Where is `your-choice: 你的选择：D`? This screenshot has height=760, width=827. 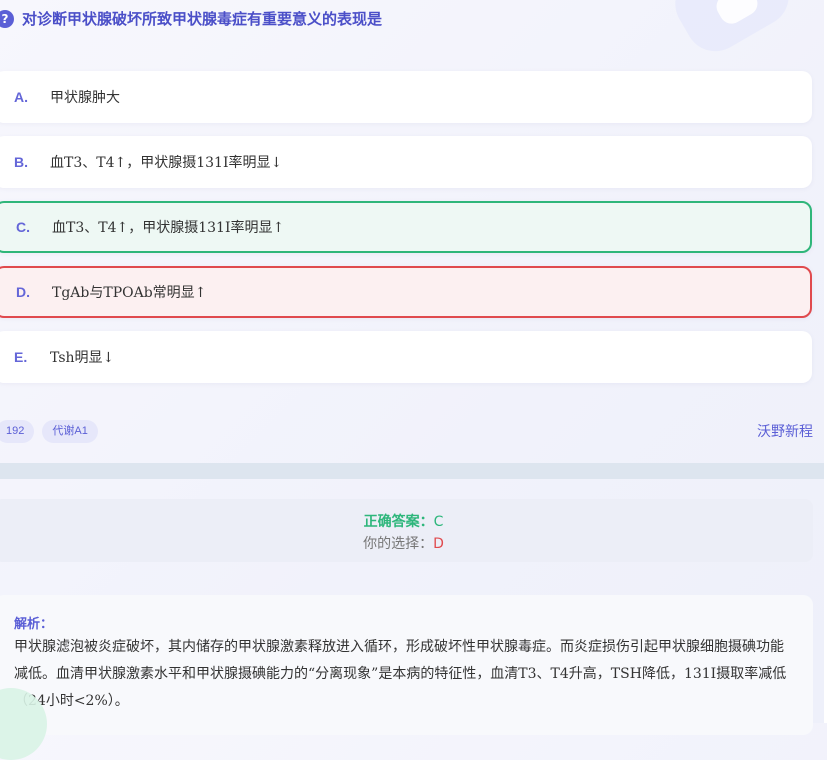
your-choice: 你的选择：D is located at coordinates (406, 543).